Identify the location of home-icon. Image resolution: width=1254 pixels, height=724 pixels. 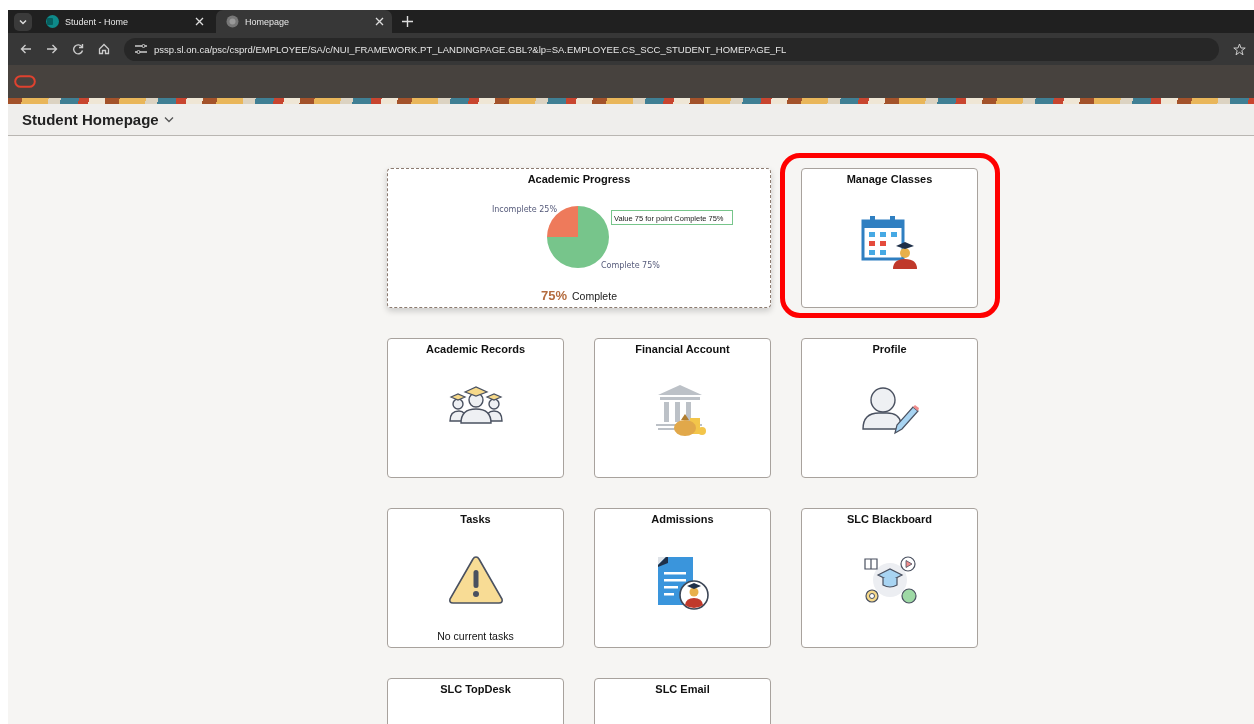
(104, 49).